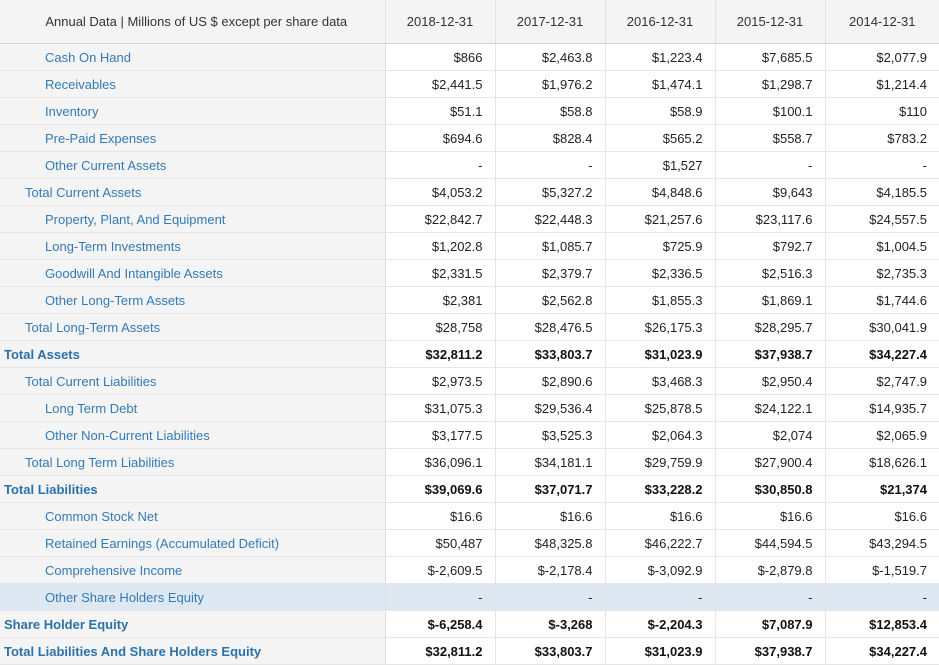 The image size is (939, 665). What do you see at coordinates (550, 597) in the screenshot?
I see `cell-other-share-holders-equity-2017-12-31: -` at bounding box center [550, 597].